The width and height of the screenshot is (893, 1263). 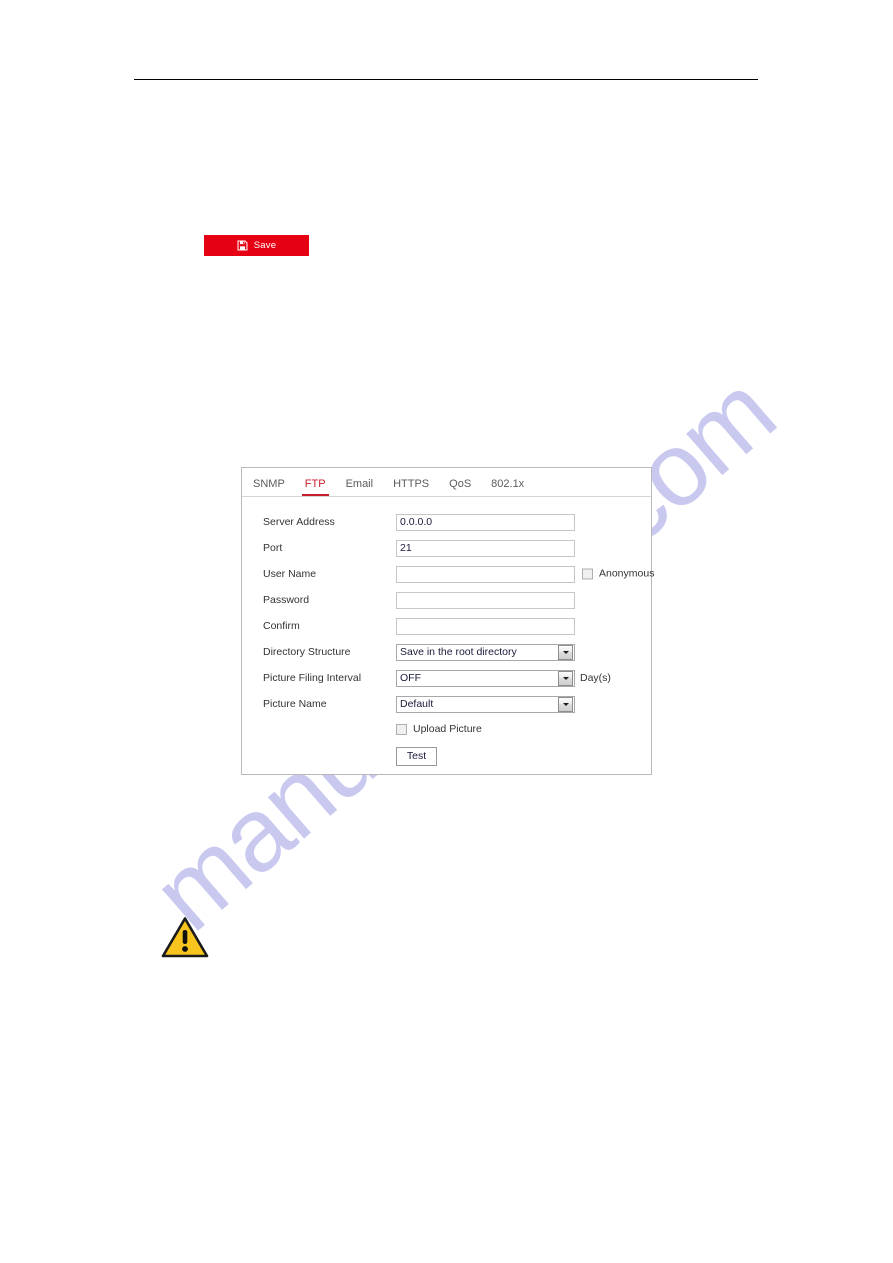 What do you see at coordinates (507, 487) in the screenshot?
I see `tab-802-1x: 802.1x` at bounding box center [507, 487].